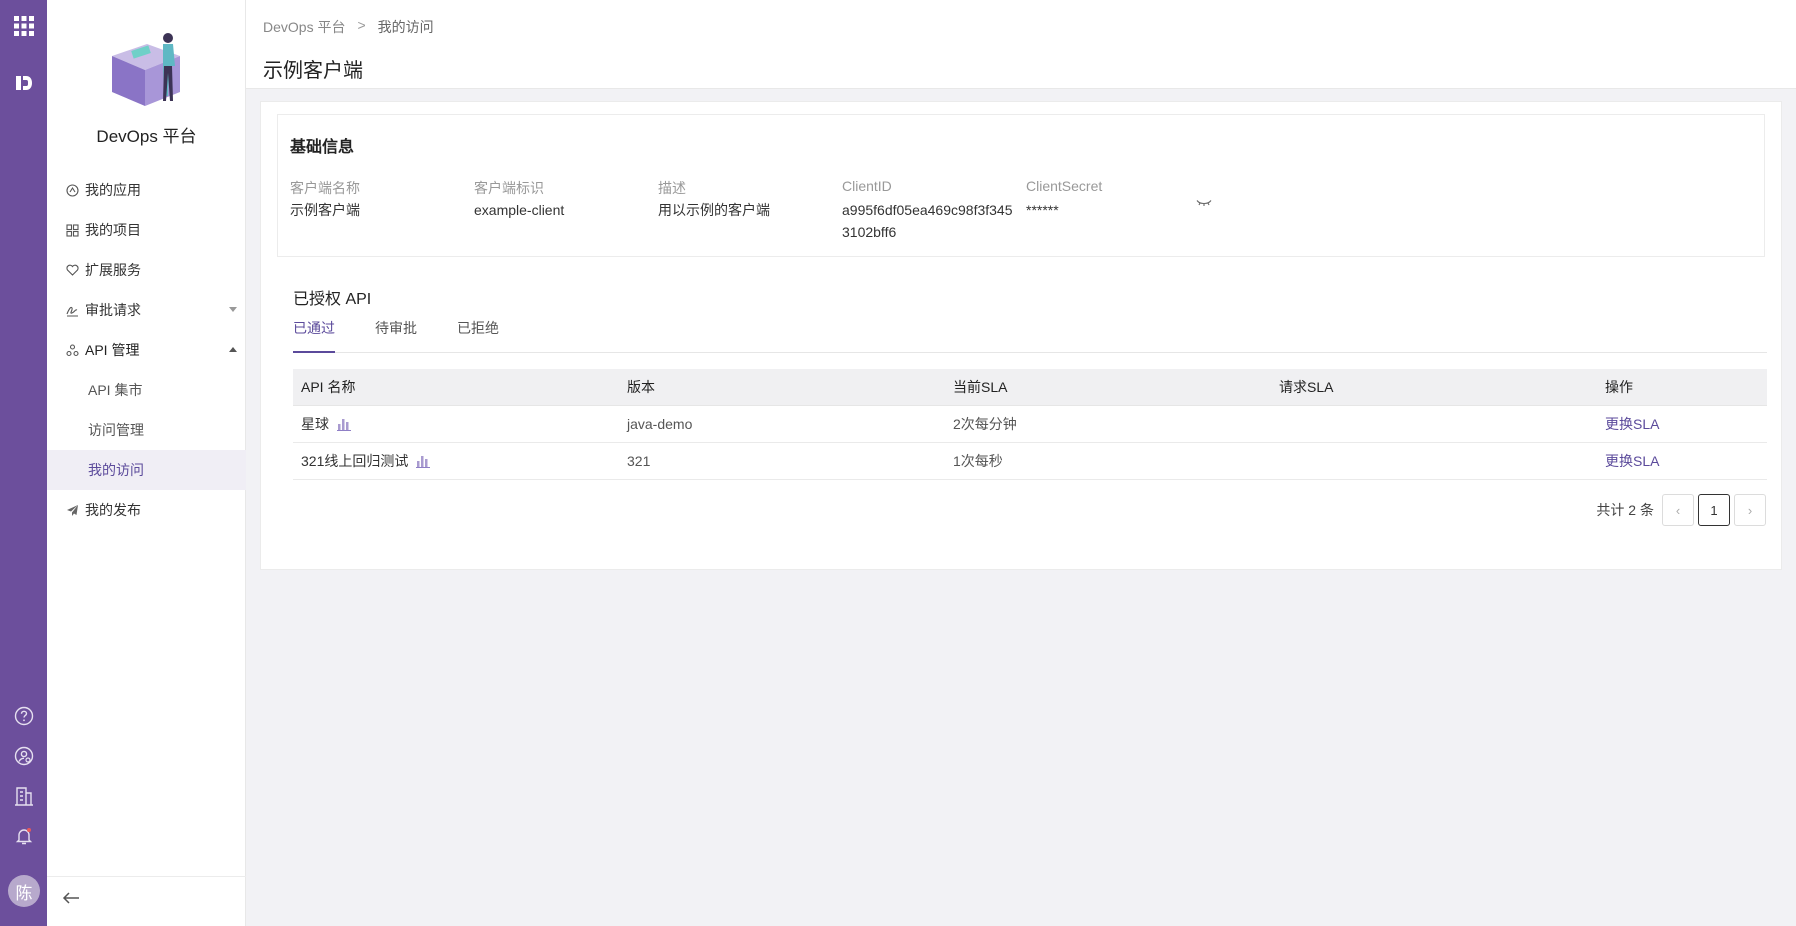 The image size is (1796, 926). I want to click on section-title: 已授权 API, so click(332, 299).